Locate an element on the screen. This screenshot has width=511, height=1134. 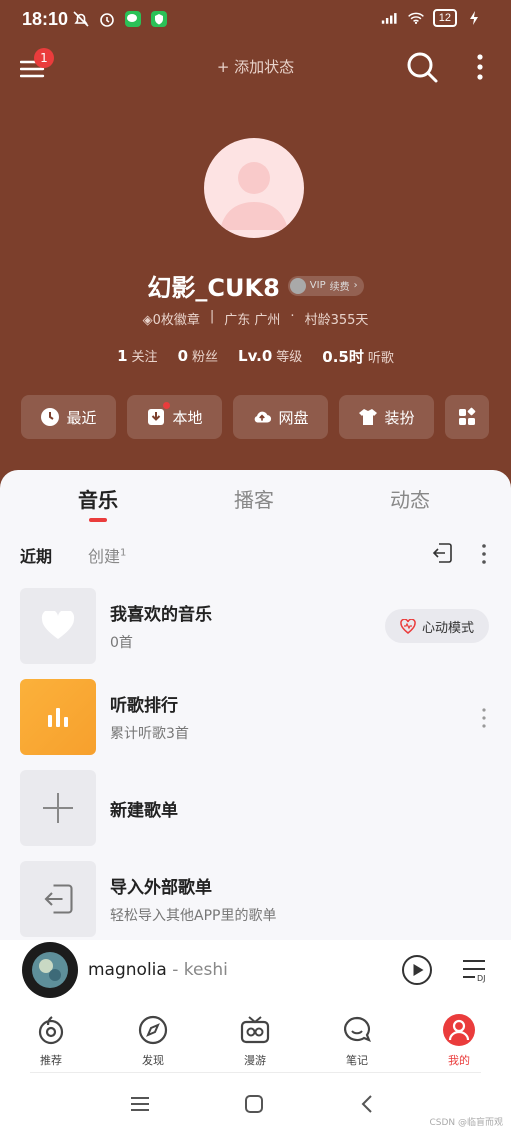
nav-roam: 漫游 is located at coordinates (255, 1041).